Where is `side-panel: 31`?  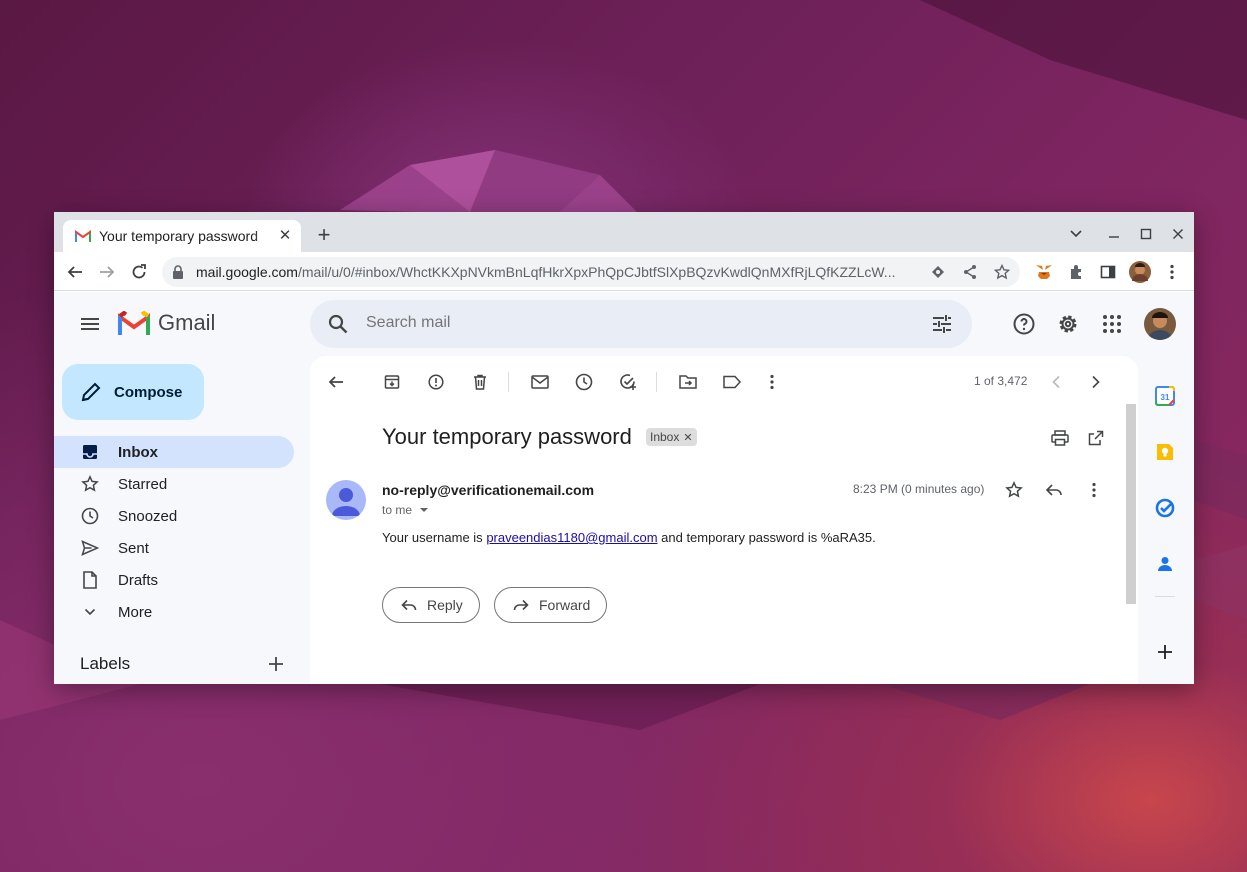
side-panel: 31 is located at coordinates (1165, 520).